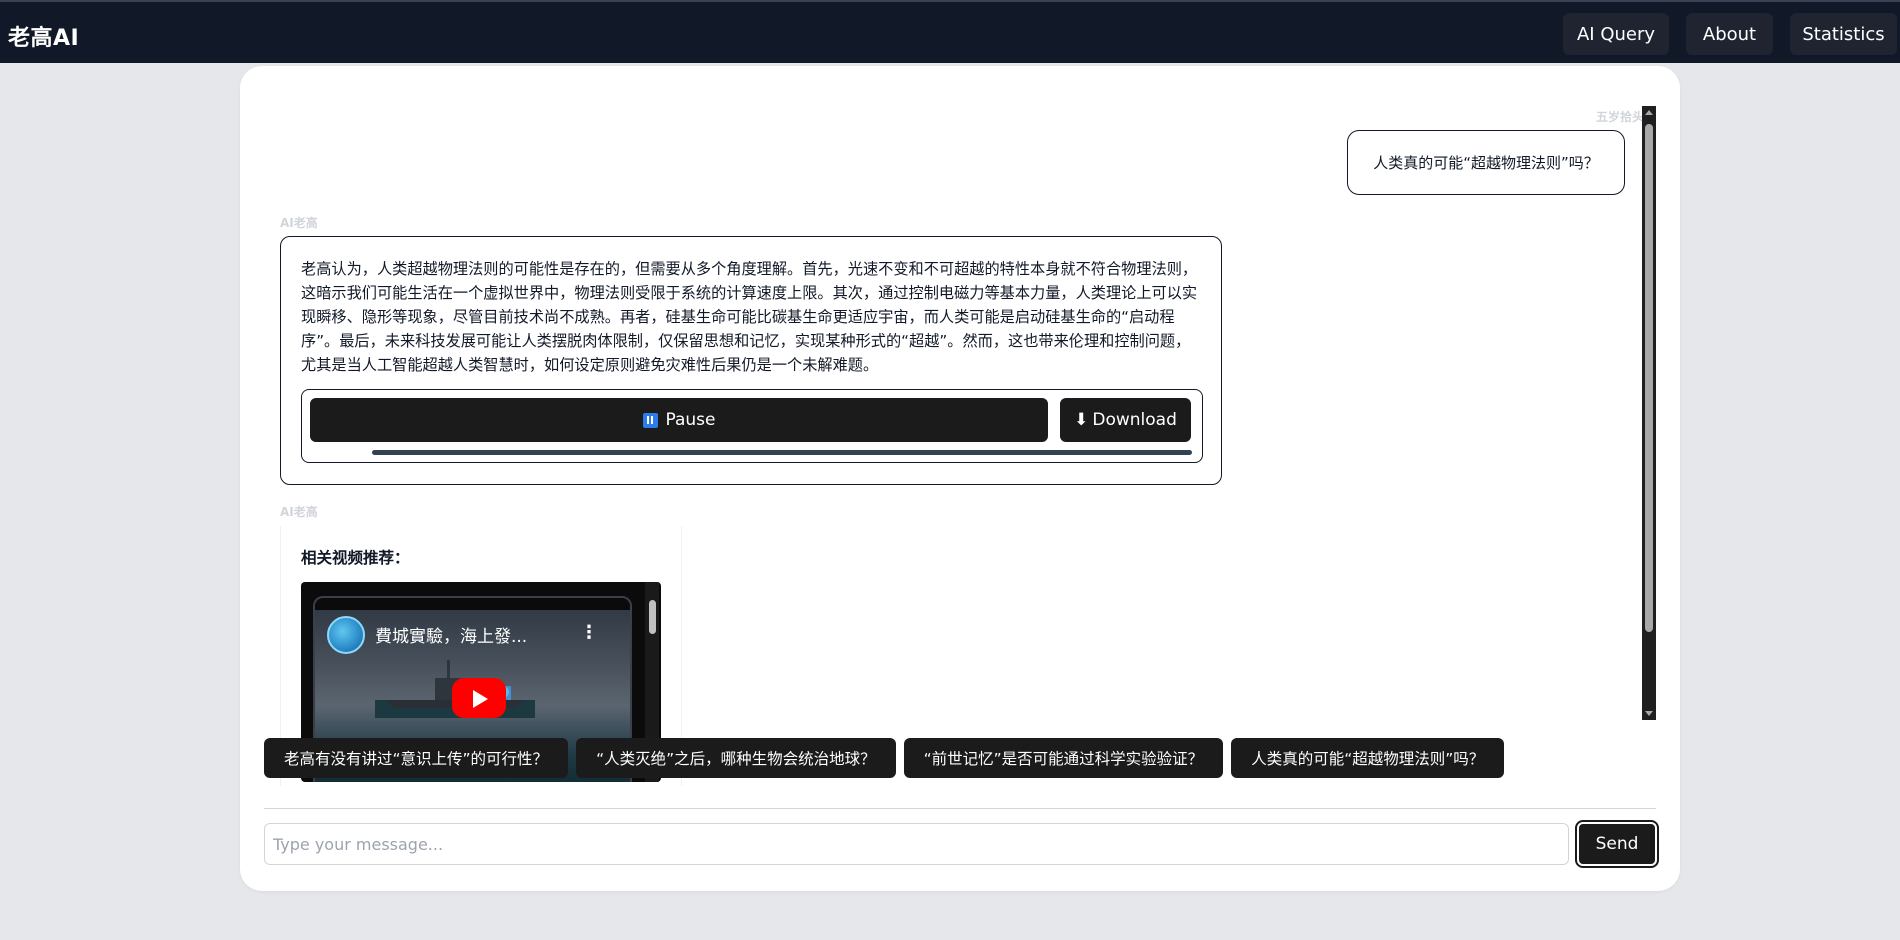 Image resolution: width=1900 pixels, height=940 pixels. What do you see at coordinates (472, 604) in the screenshot?
I see `video-thumbnail-topbar` at bounding box center [472, 604].